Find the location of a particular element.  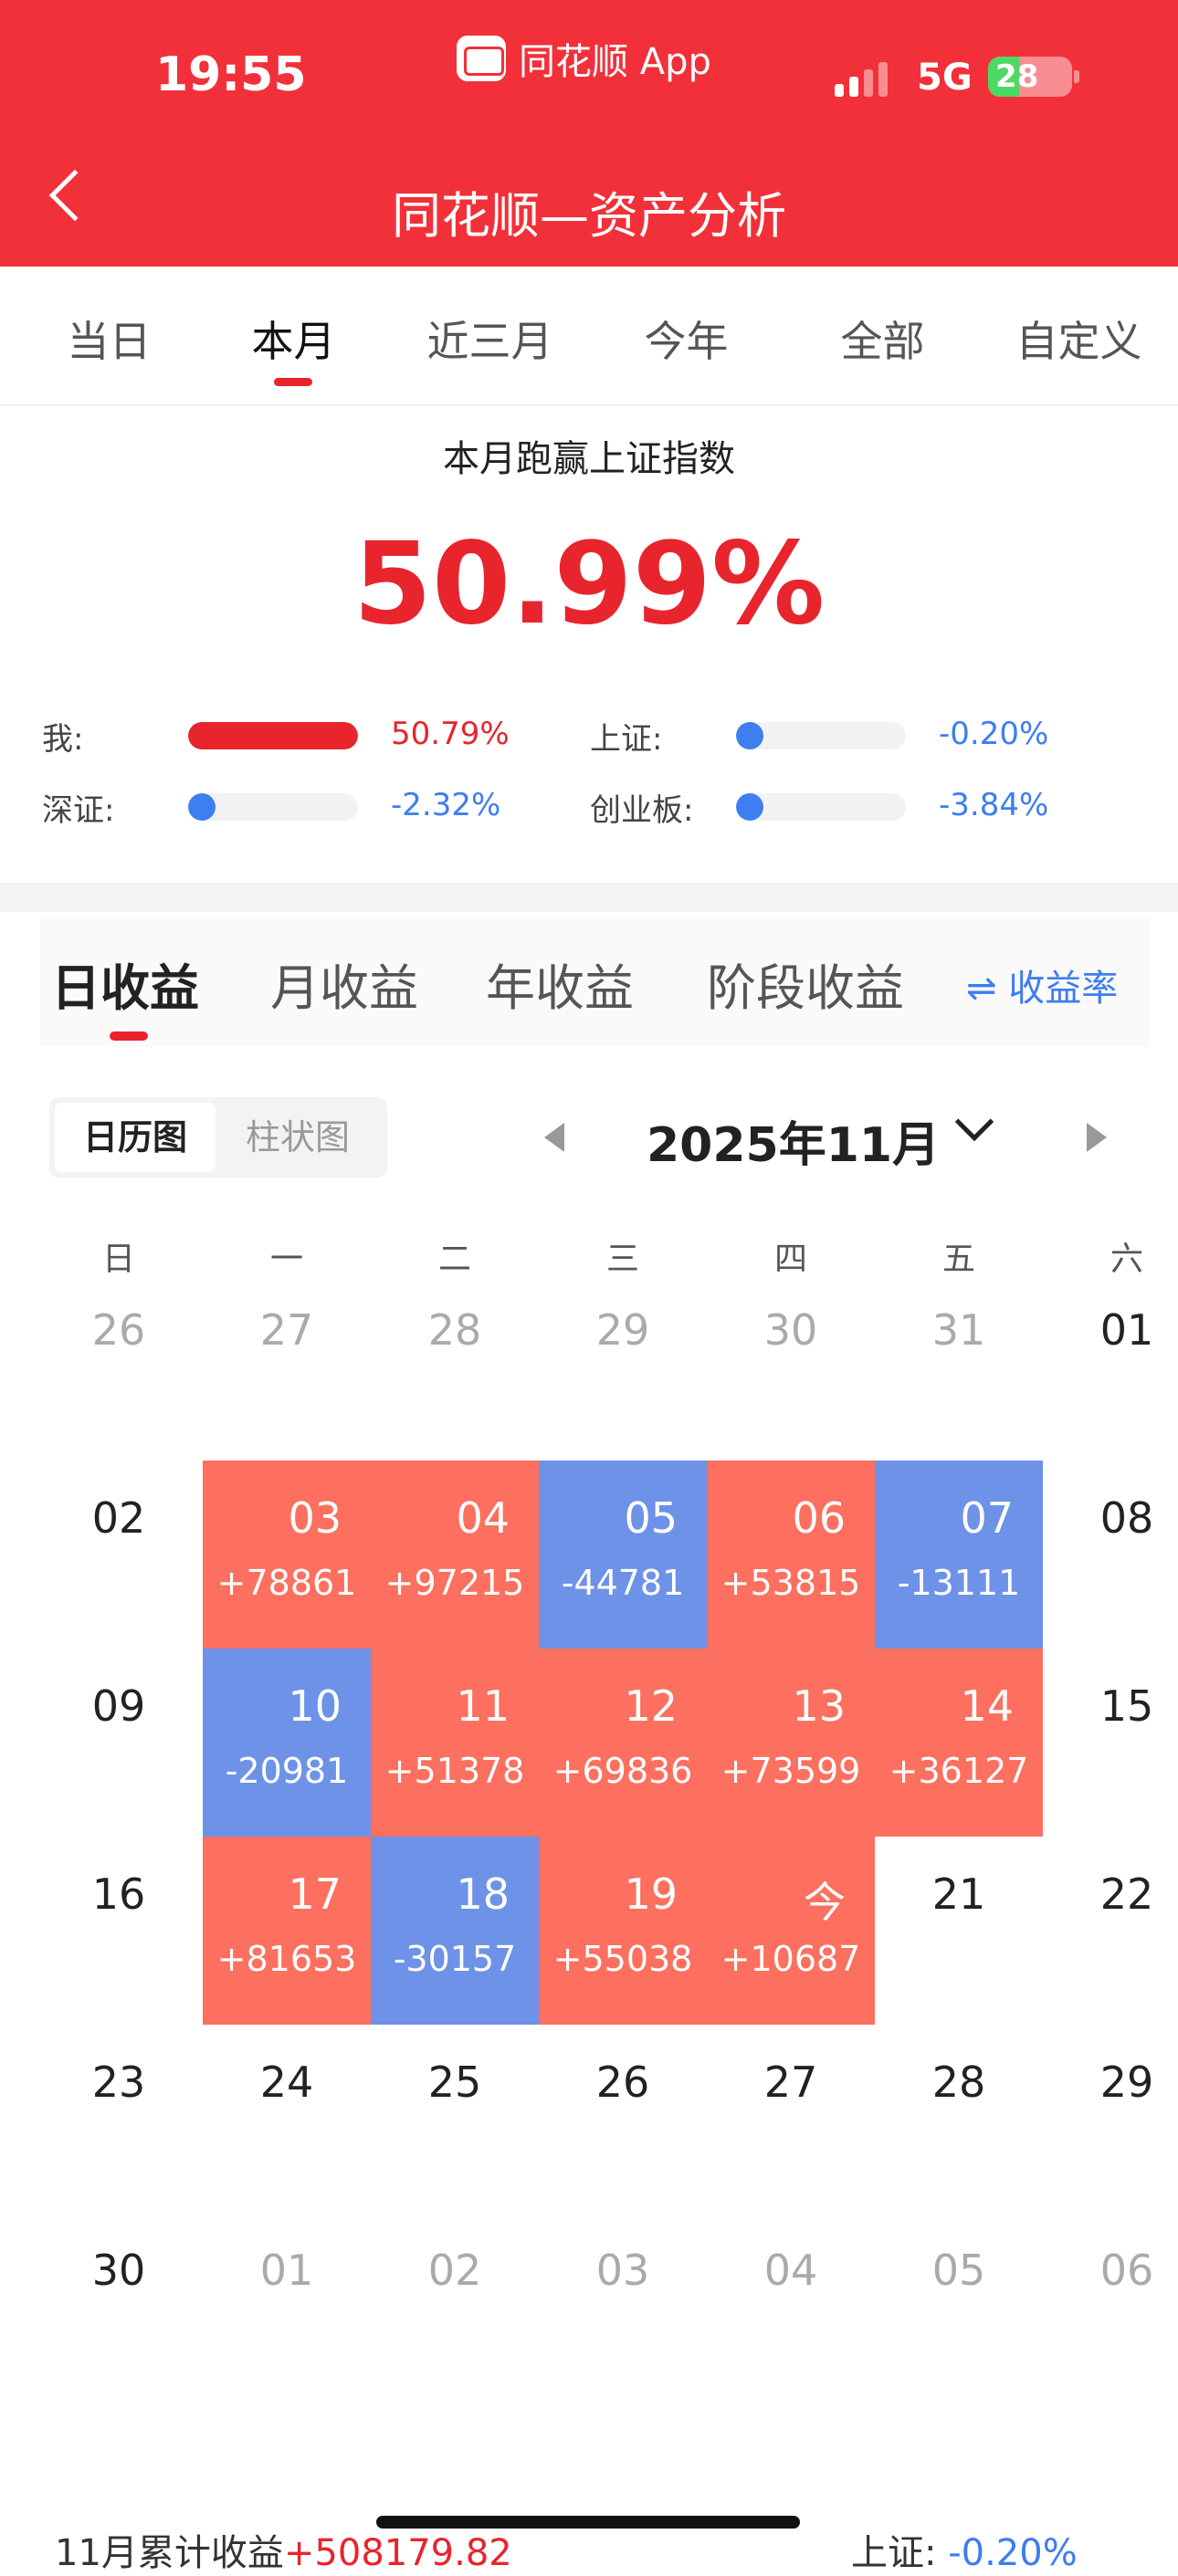

day-number: 05 is located at coordinates (651, 1518).